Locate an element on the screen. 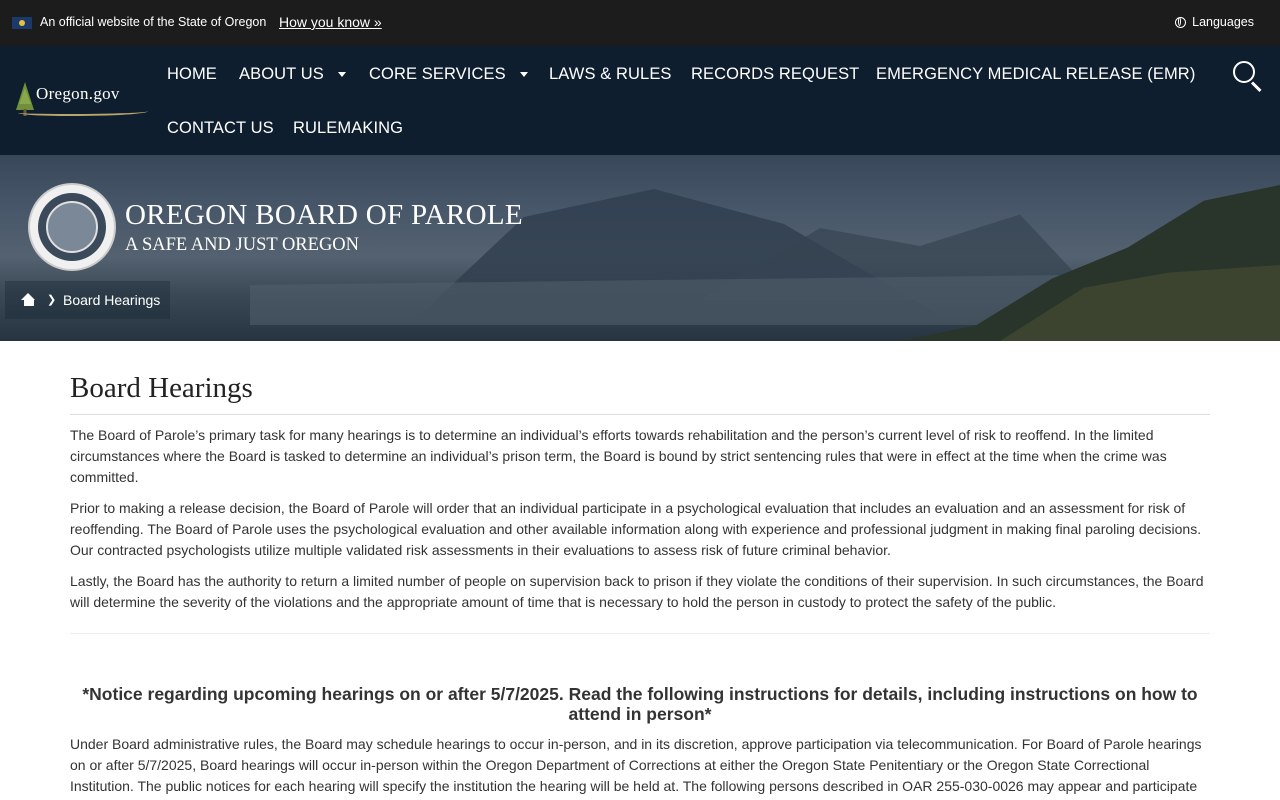 The width and height of the screenshot is (1280, 800). nav-label: LAWS & RULES is located at coordinates (610, 74).